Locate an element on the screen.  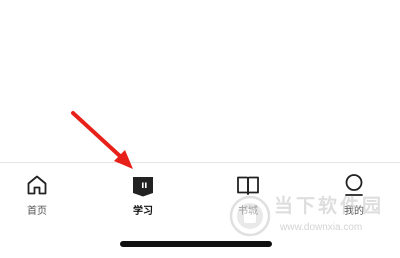
watermark-logo-icon is located at coordinates (250, 216).